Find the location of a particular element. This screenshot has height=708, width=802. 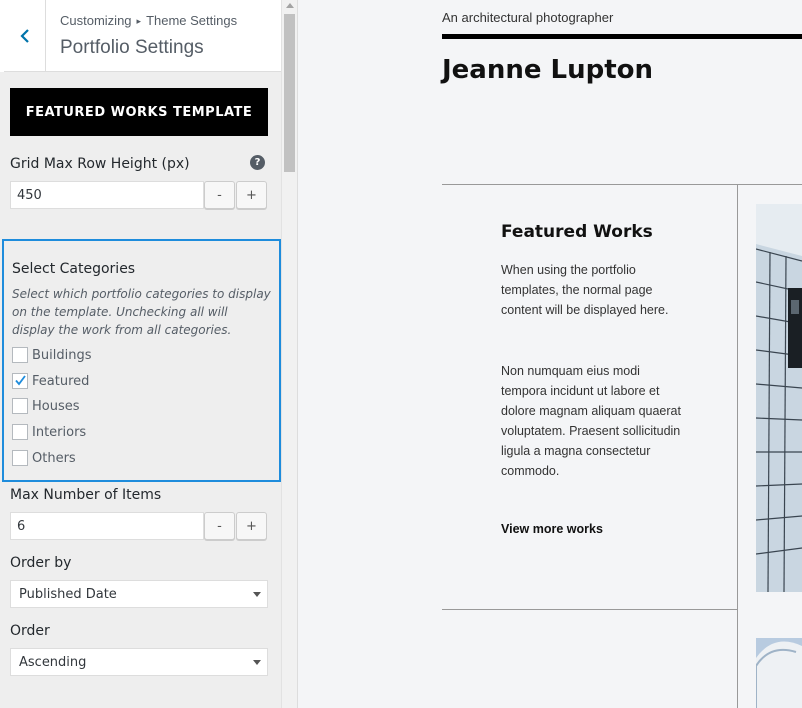

breadcrumb: Customizing ▸ Theme Settings is located at coordinates (148, 20).